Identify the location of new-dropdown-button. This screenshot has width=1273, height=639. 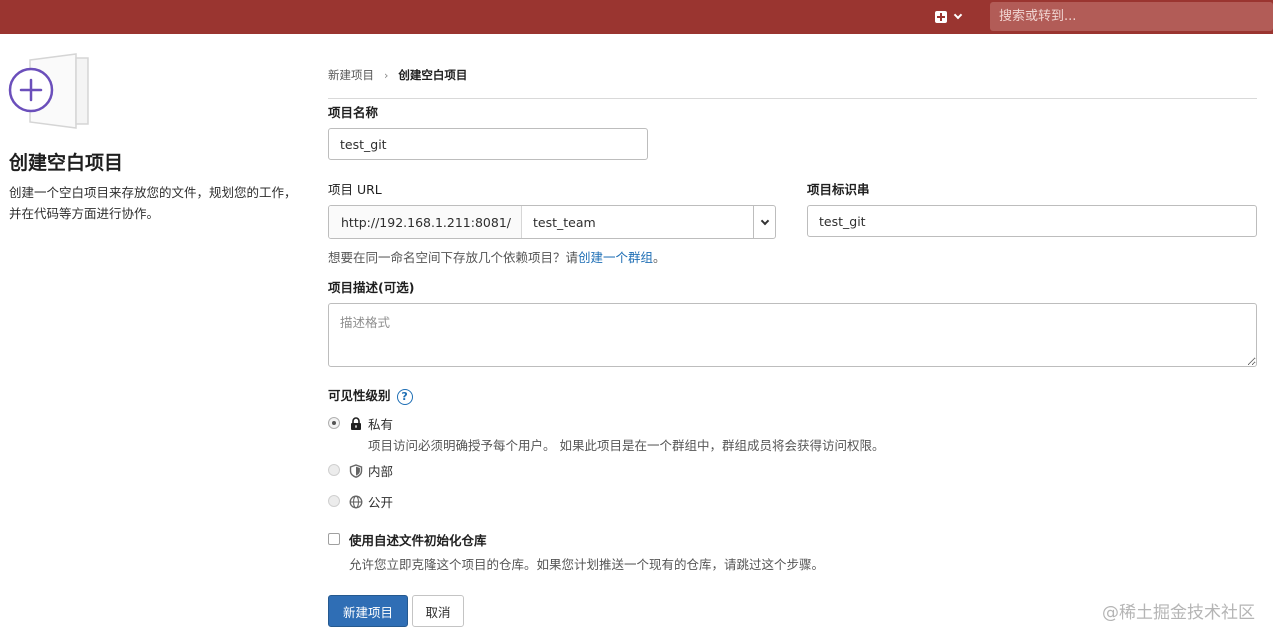
(953, 17).